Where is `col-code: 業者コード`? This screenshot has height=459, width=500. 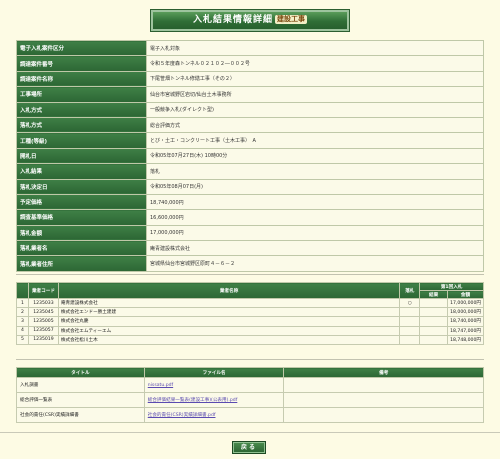 col-code: 業者コード is located at coordinates (43, 290).